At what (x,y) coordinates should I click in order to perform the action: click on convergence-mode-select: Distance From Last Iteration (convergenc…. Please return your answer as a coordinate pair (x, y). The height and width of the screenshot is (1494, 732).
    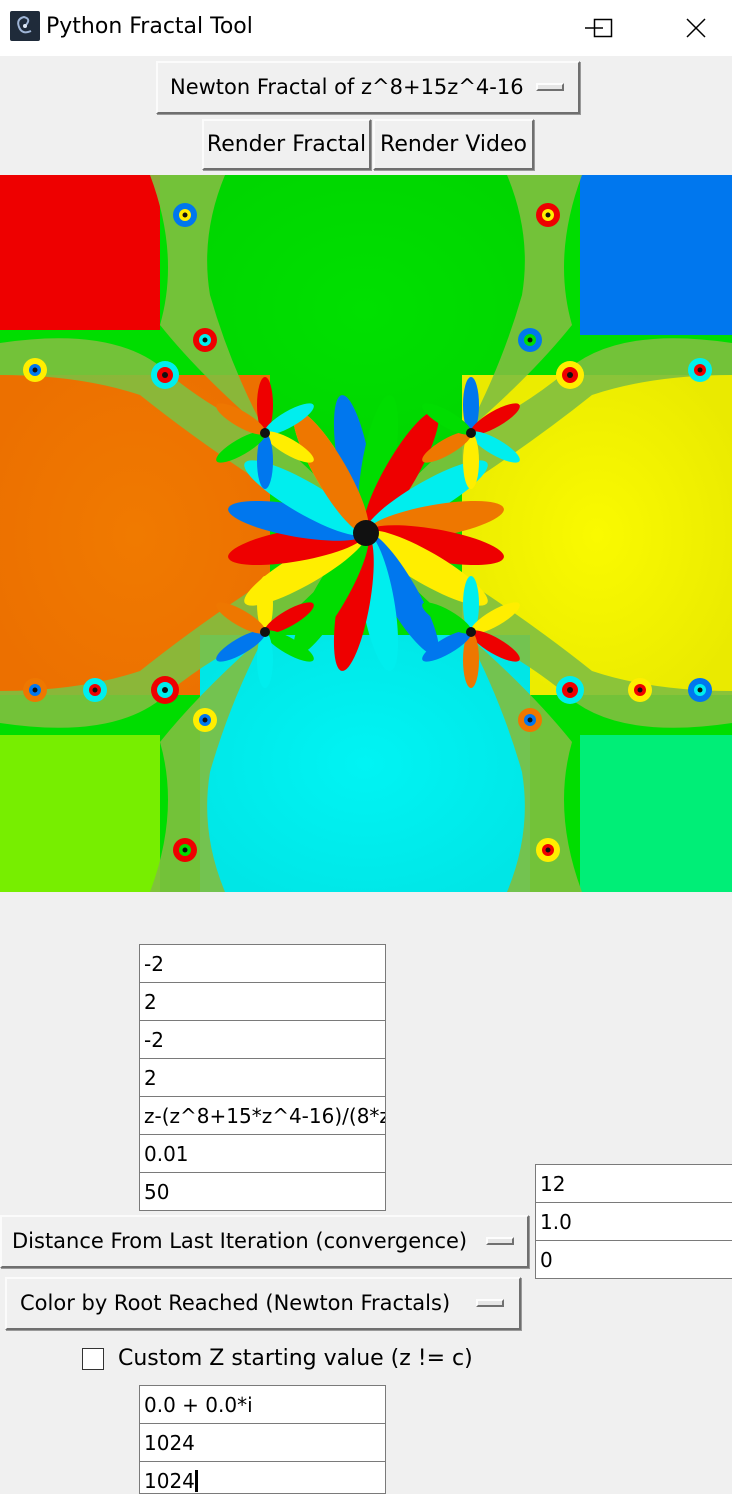
    Looking at the image, I should click on (264, 1241).